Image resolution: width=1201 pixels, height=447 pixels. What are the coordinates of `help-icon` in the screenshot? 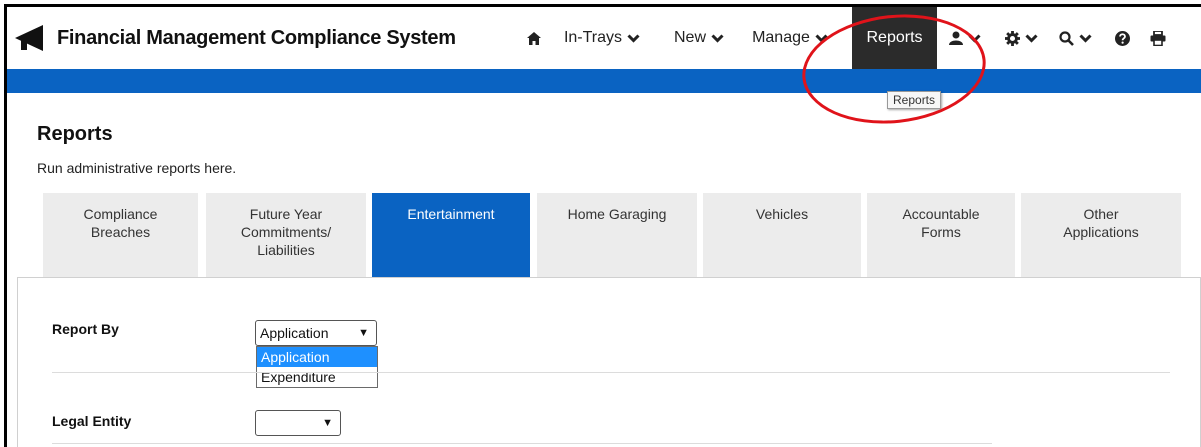 It's located at (1122, 38).